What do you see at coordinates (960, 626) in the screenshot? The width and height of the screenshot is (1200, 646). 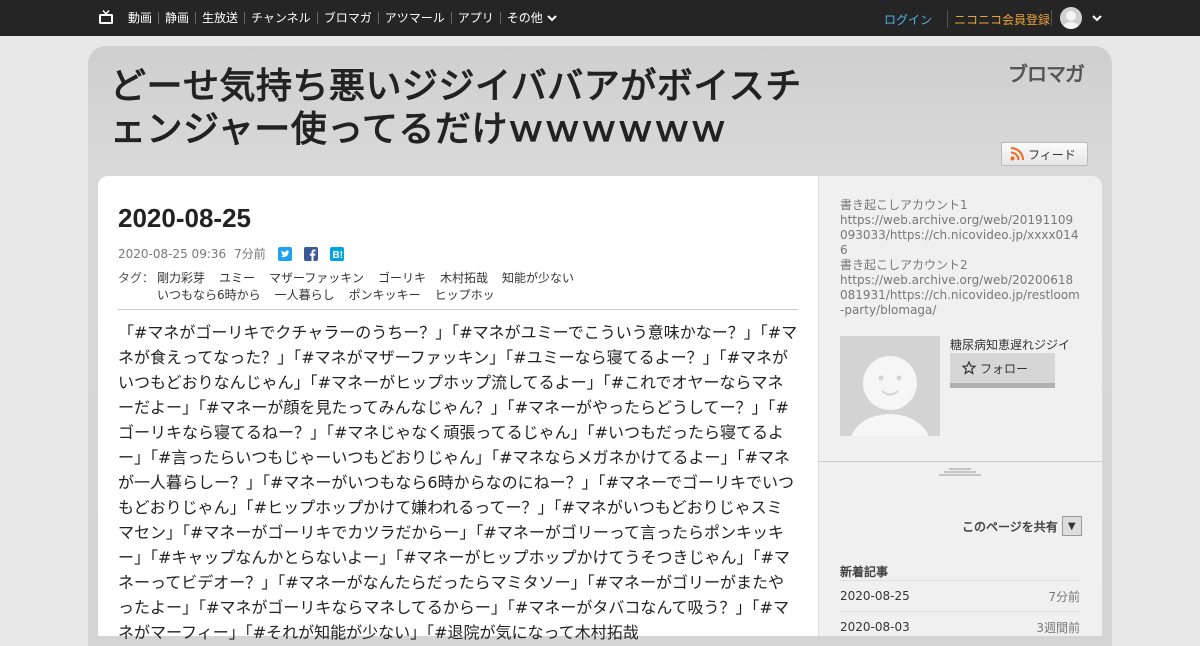 I see `list-item: 2020-08-03 3週間前` at bounding box center [960, 626].